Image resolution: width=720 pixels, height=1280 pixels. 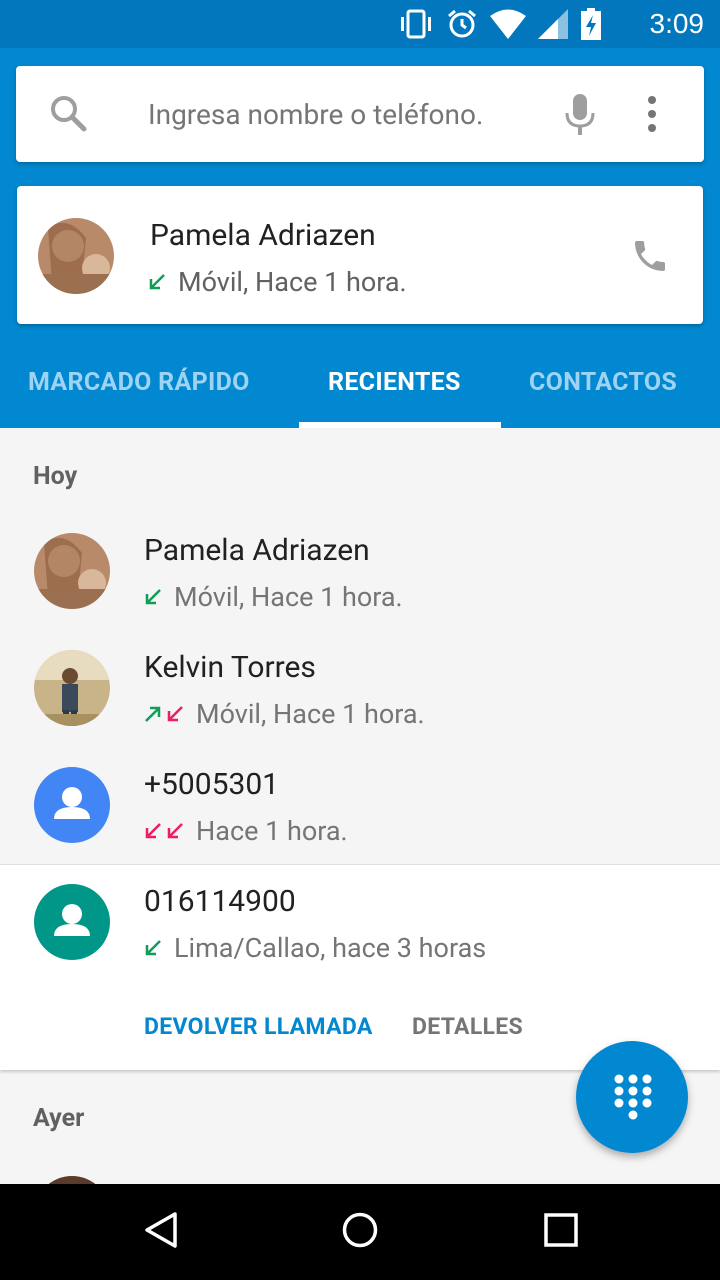 I want to click on back-icon, so click(x=161, y=1230).